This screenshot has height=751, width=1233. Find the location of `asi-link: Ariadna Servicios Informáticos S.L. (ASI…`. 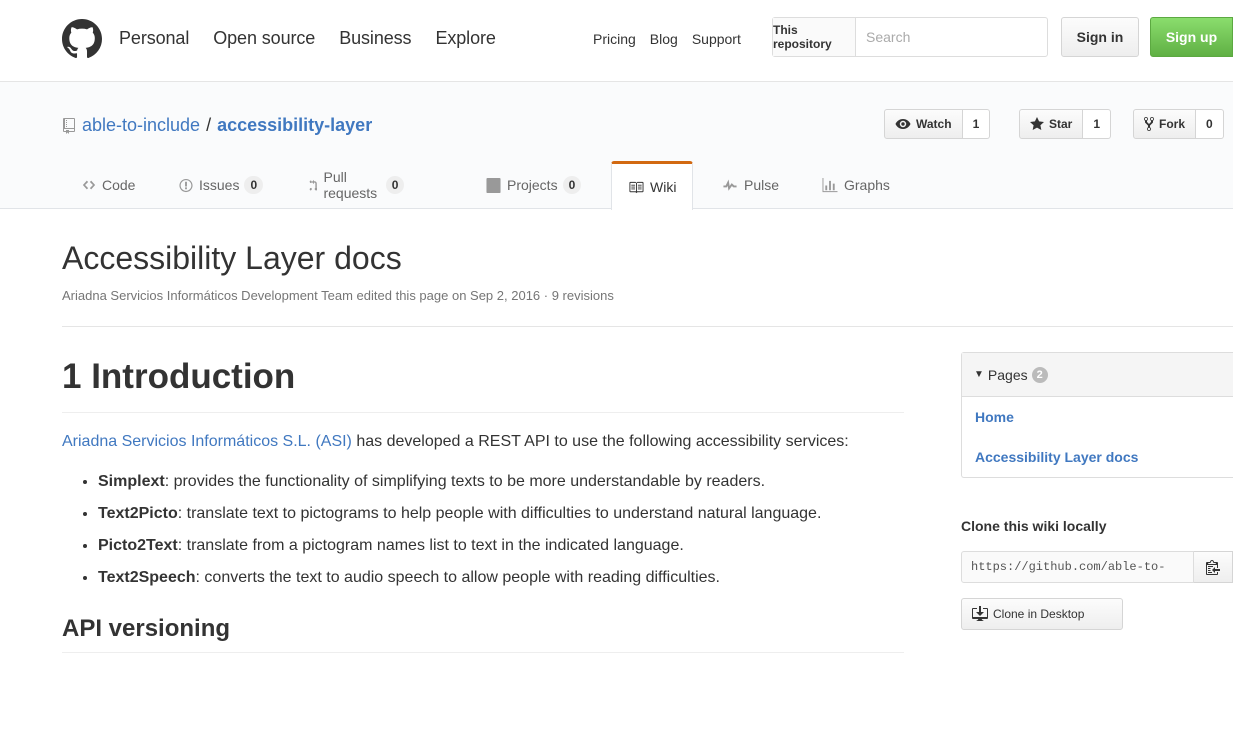

asi-link: Ariadna Servicios Informáticos S.L. (ASI… is located at coordinates (207, 441).